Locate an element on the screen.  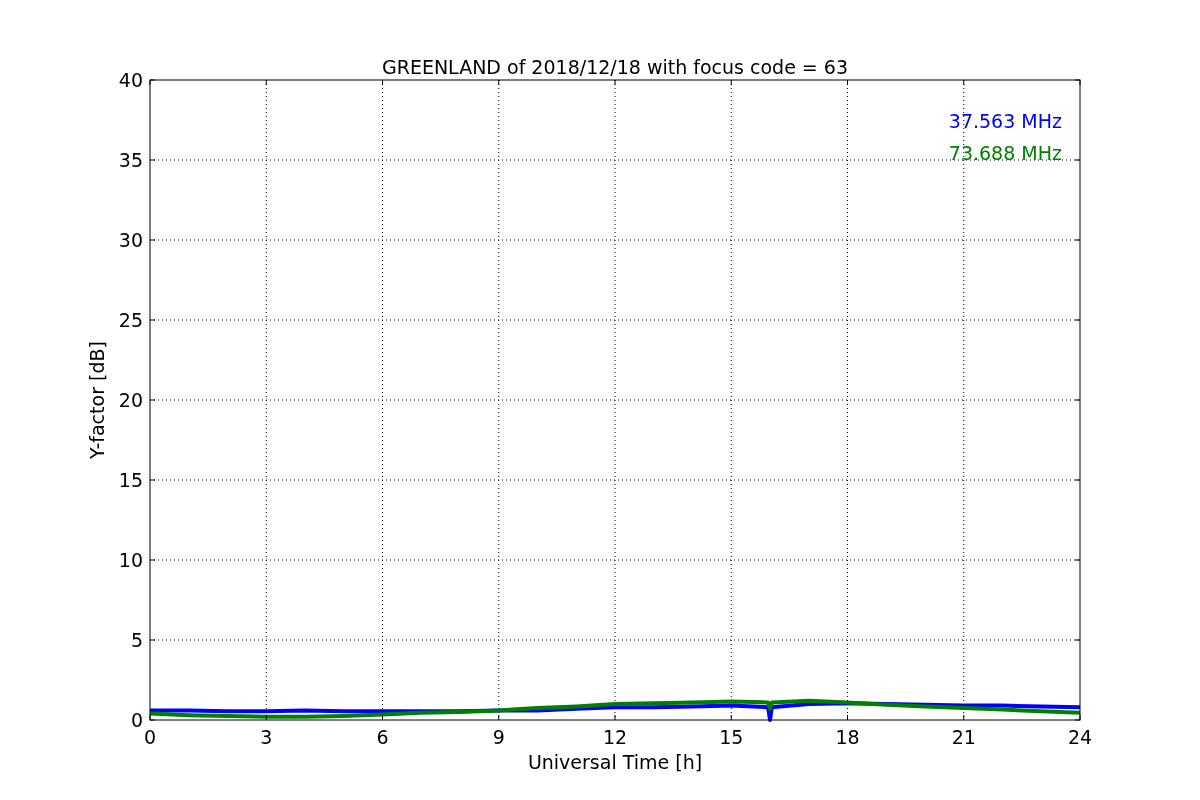
x-tick-label: 24 is located at coordinates (1080, 737).